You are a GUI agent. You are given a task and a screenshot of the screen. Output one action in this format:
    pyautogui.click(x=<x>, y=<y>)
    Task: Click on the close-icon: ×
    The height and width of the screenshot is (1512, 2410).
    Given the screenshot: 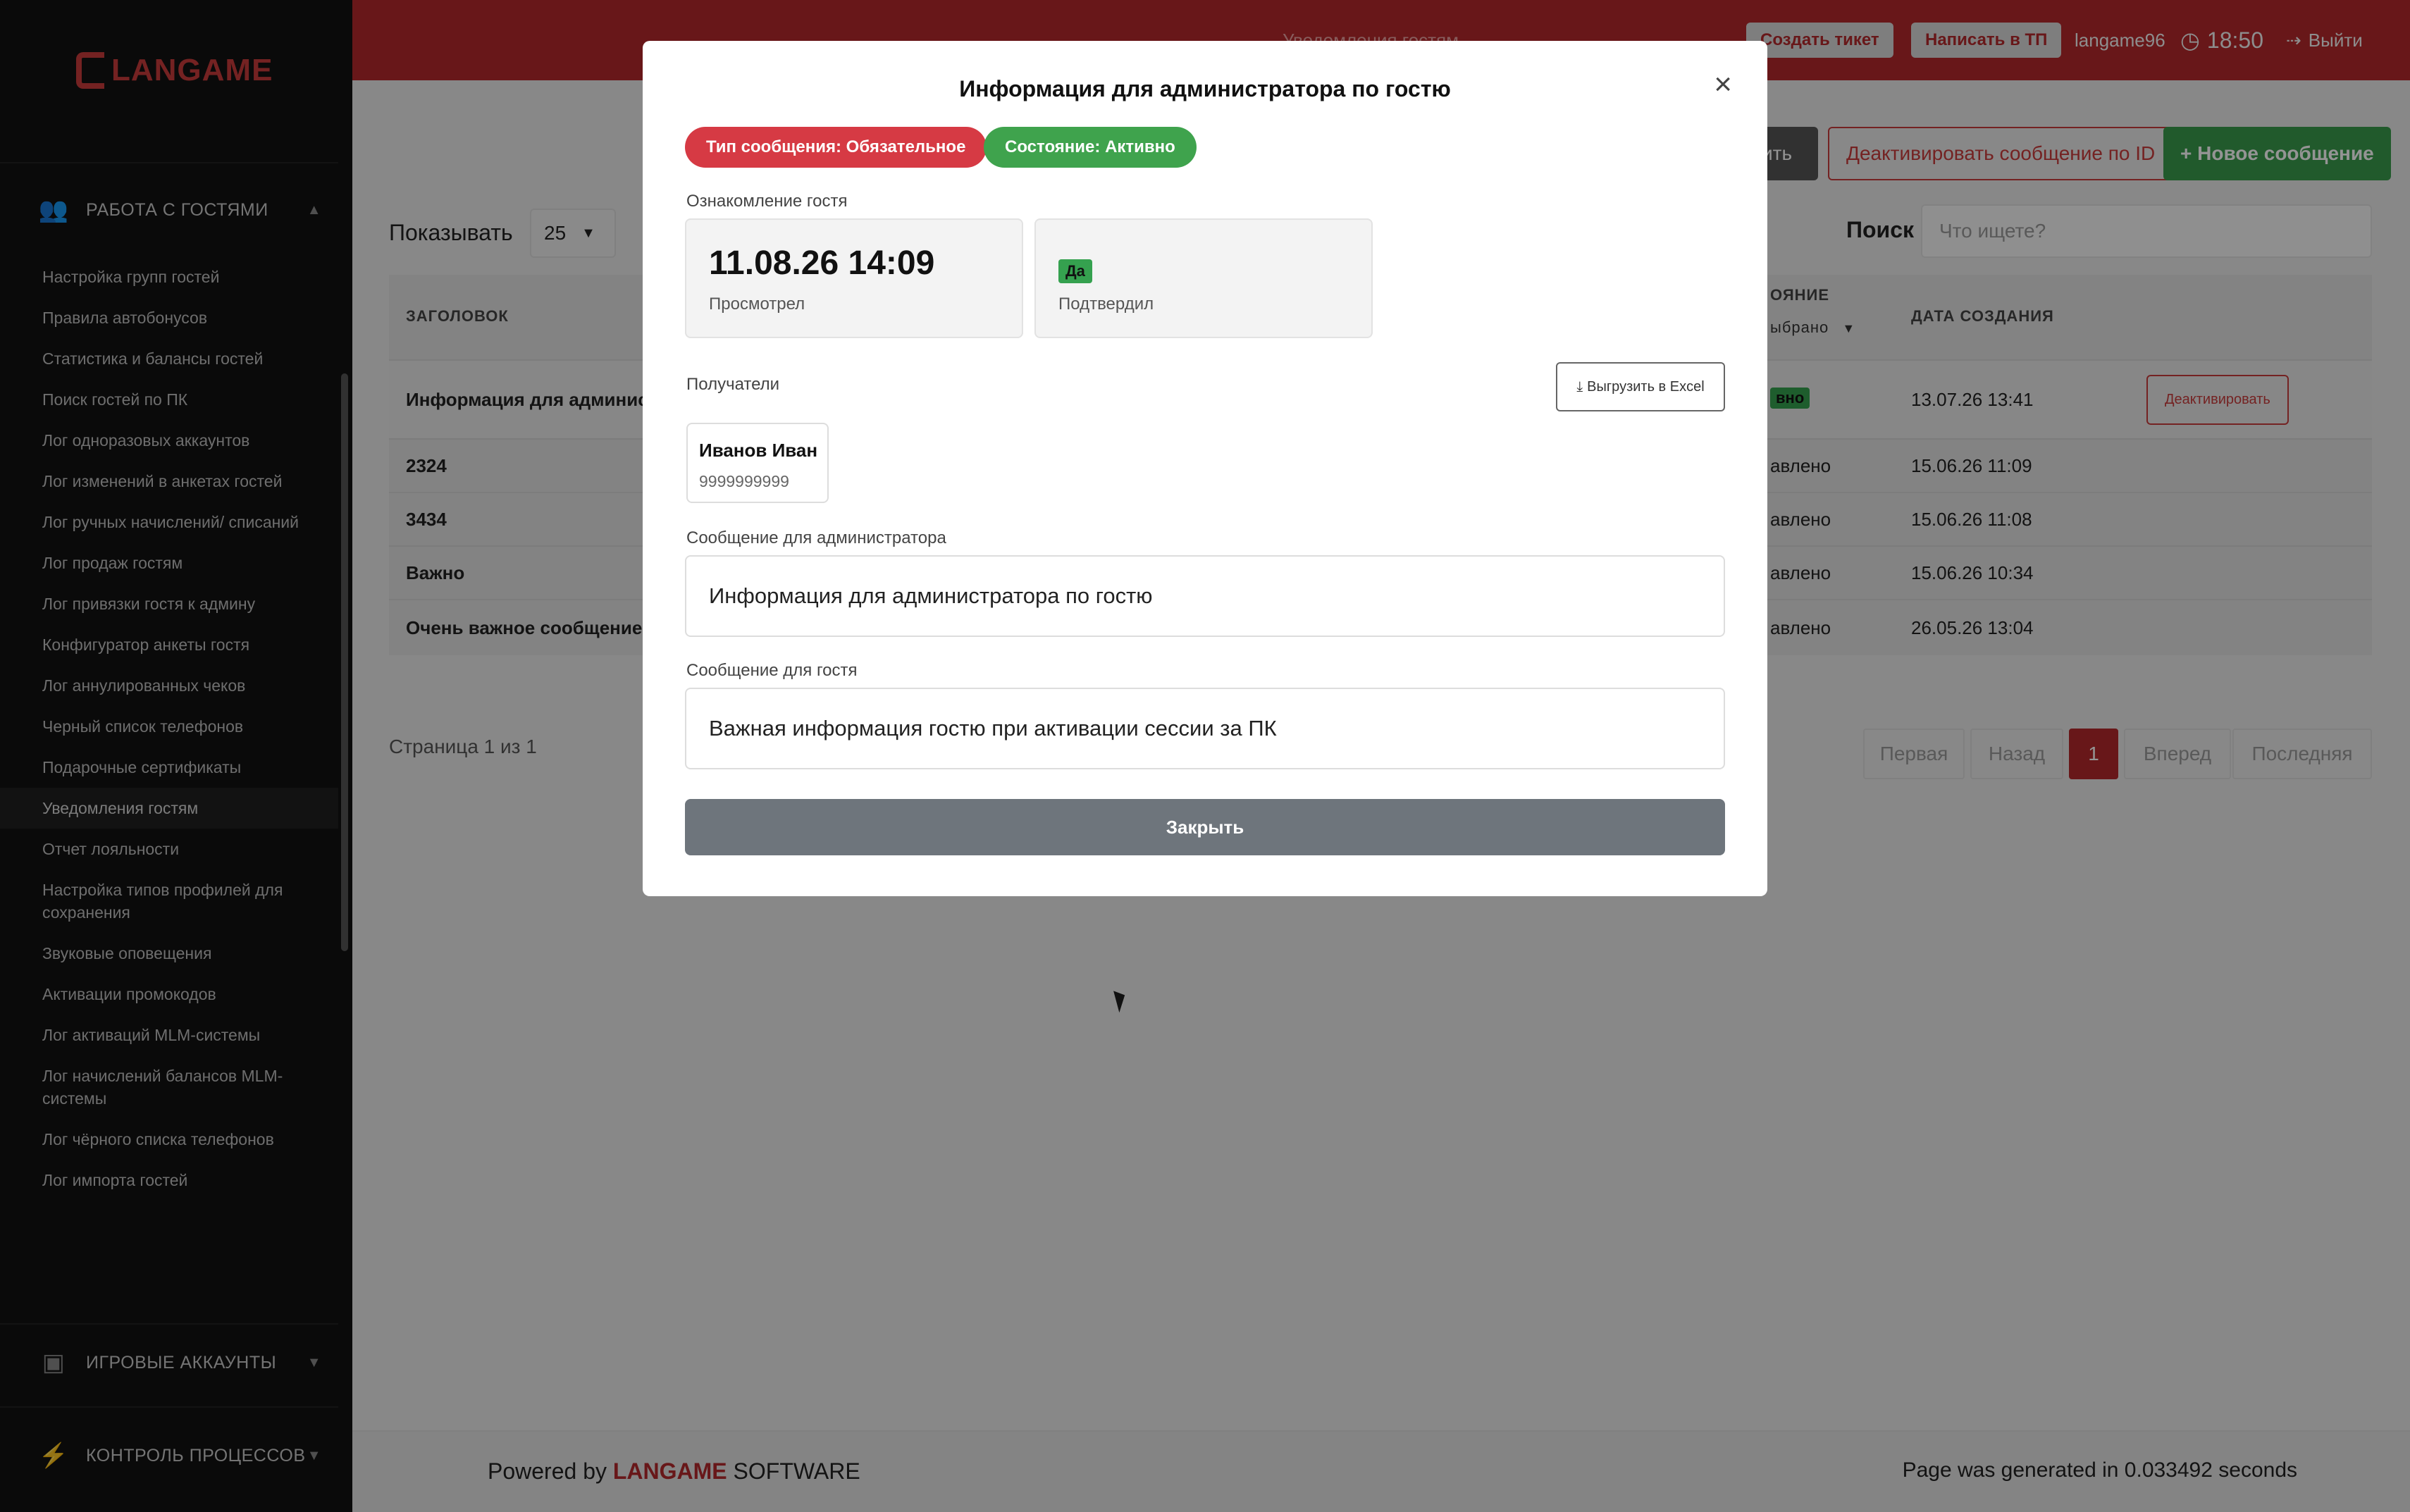 What is the action you would take?
    pyautogui.click(x=1723, y=84)
    